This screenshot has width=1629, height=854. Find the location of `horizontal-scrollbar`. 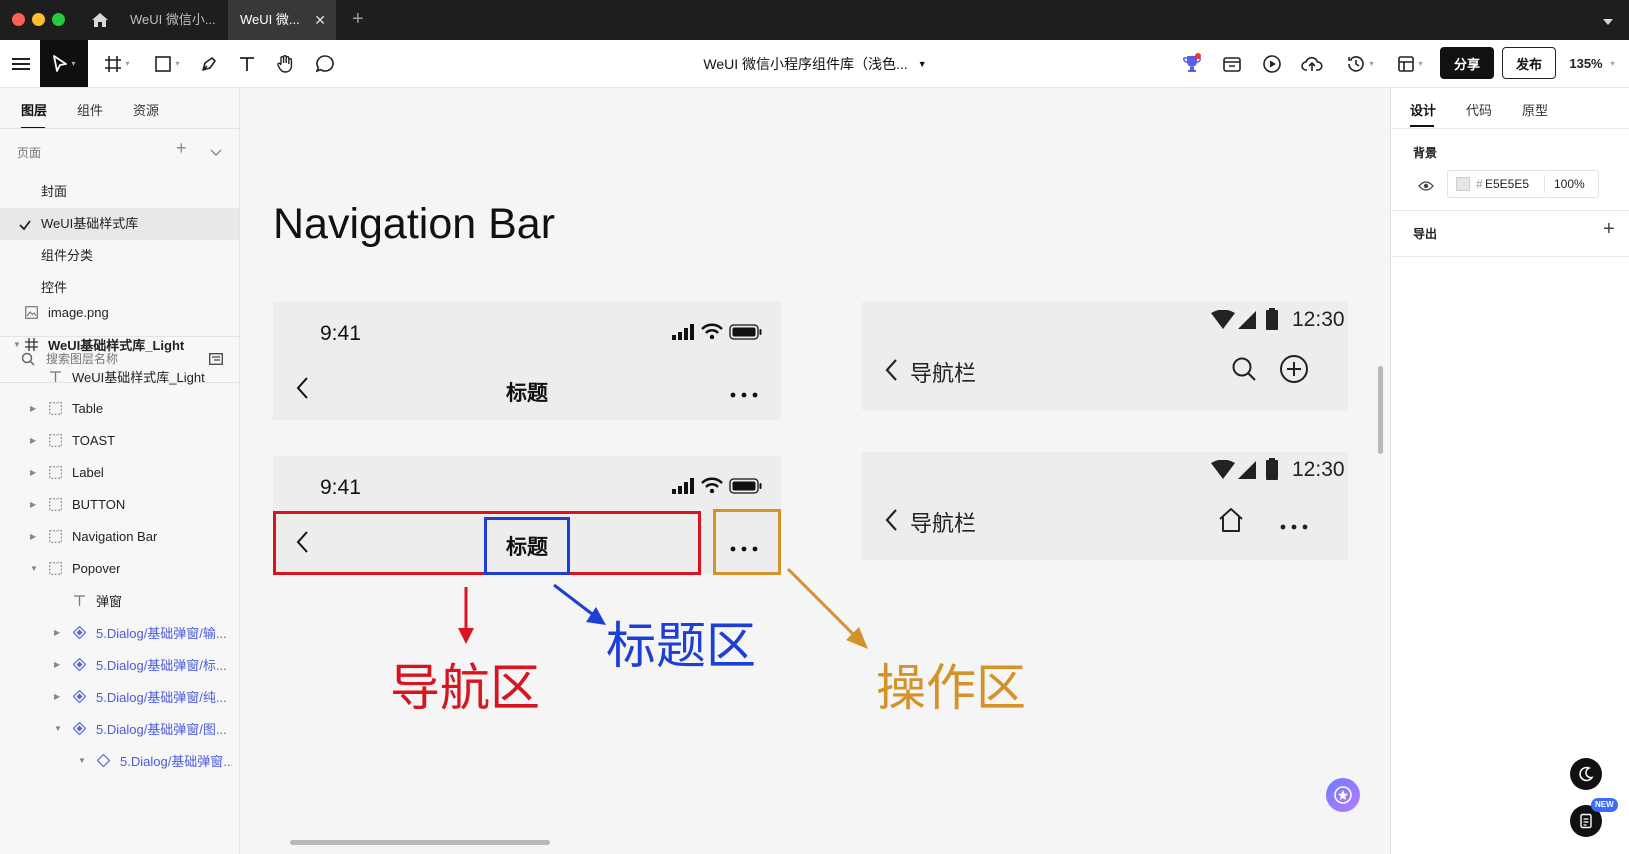

horizontal-scrollbar is located at coordinates (420, 842).